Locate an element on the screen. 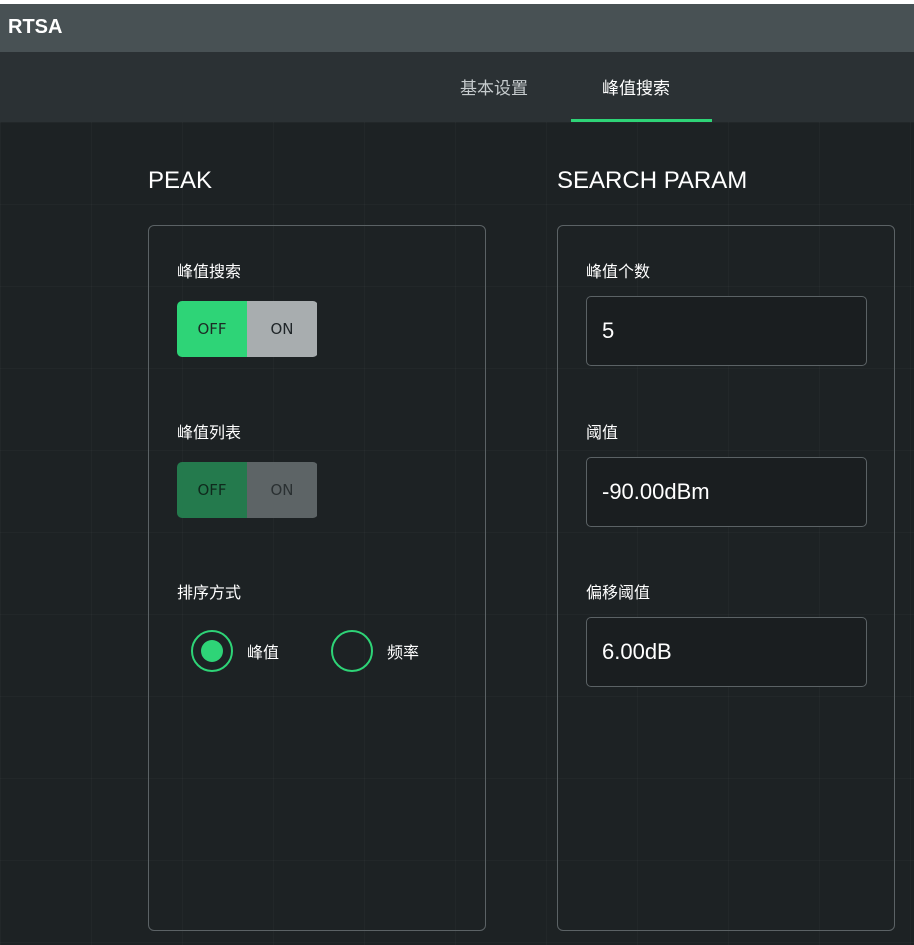 This screenshot has height=945, width=914. tab-peak-search: 峰值搜索 is located at coordinates (636, 86).